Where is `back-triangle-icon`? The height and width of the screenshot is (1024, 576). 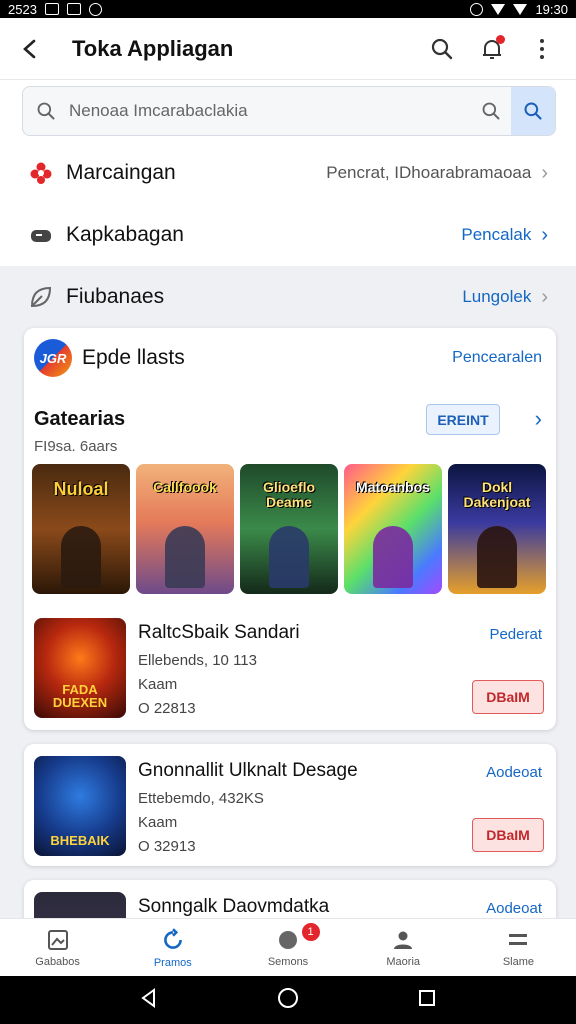
back-triangle-icon is located at coordinates (148, 997).